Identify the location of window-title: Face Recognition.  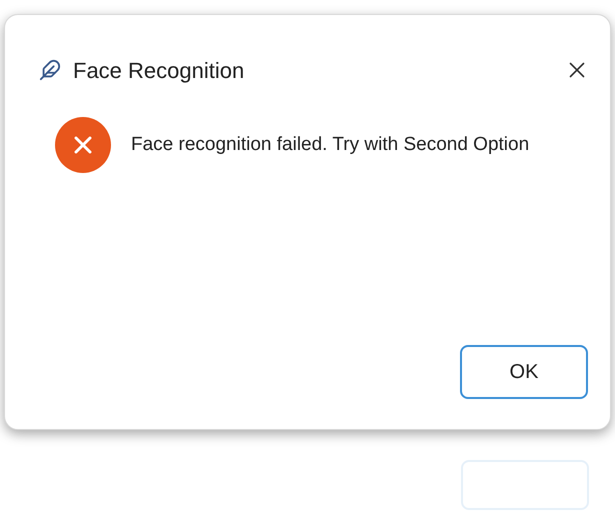
(158, 70).